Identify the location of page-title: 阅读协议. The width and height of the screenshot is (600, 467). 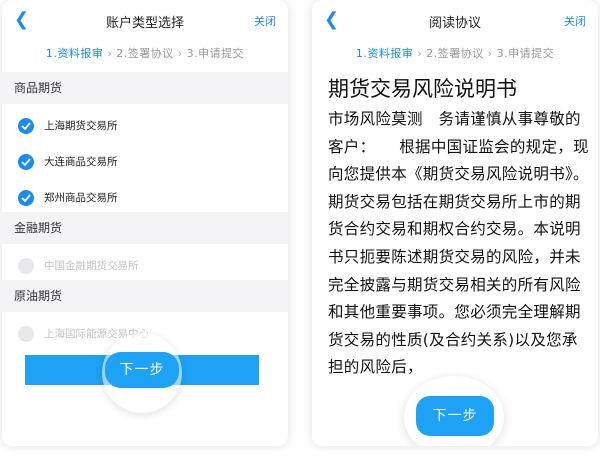
(454, 23).